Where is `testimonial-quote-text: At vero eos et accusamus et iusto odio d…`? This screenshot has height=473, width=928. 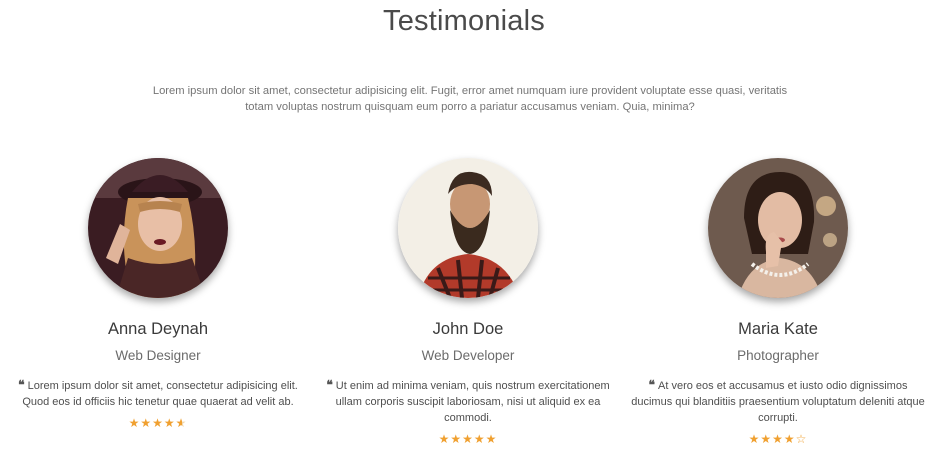
testimonial-quote-text: At vero eos et accusamus et iusto odio d… is located at coordinates (778, 402).